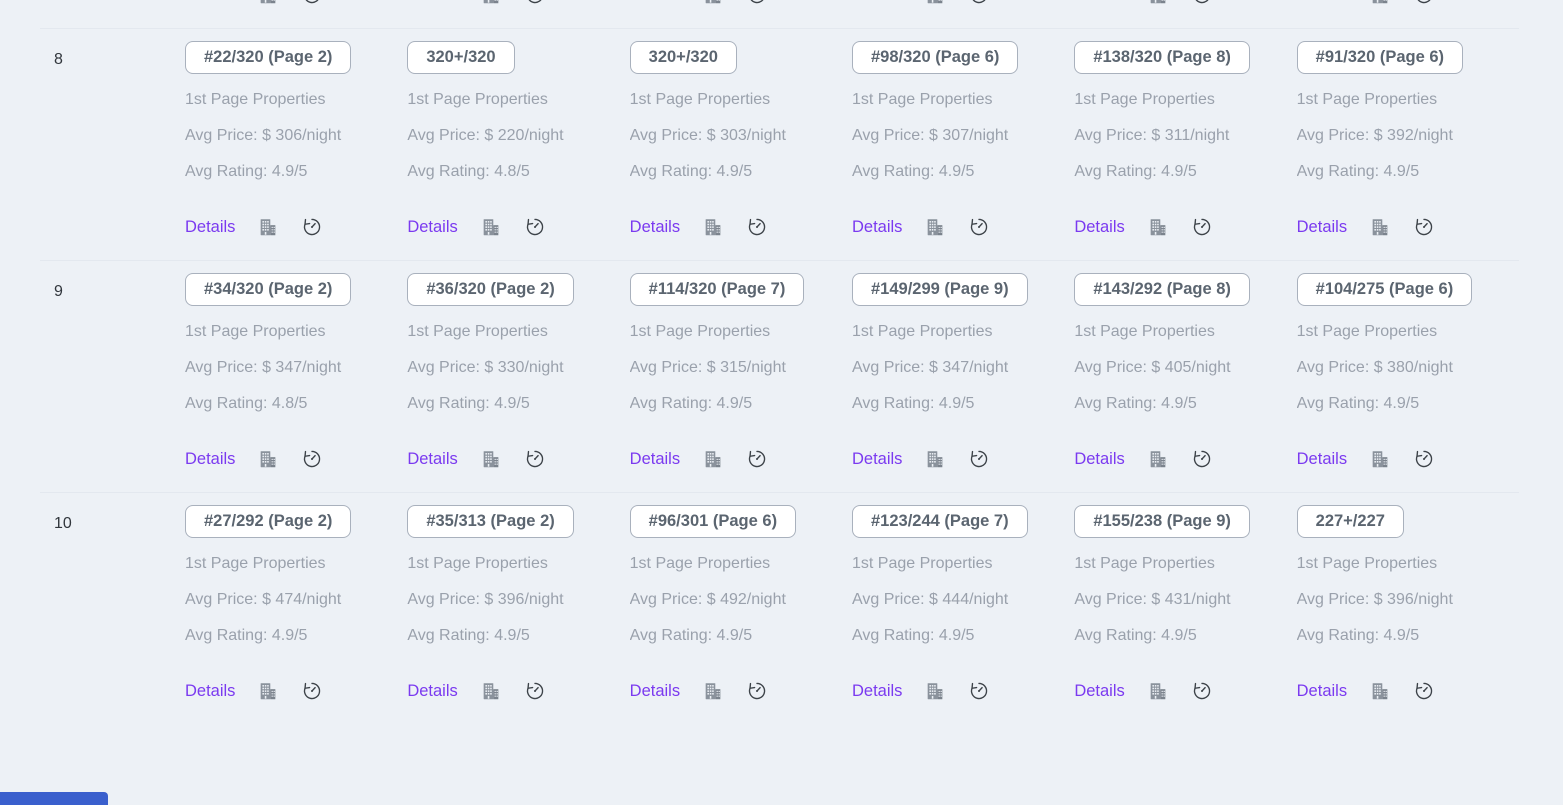 The height and width of the screenshot is (805, 1563). I want to click on rank-badge: #96/301 (Page 6), so click(713, 521).